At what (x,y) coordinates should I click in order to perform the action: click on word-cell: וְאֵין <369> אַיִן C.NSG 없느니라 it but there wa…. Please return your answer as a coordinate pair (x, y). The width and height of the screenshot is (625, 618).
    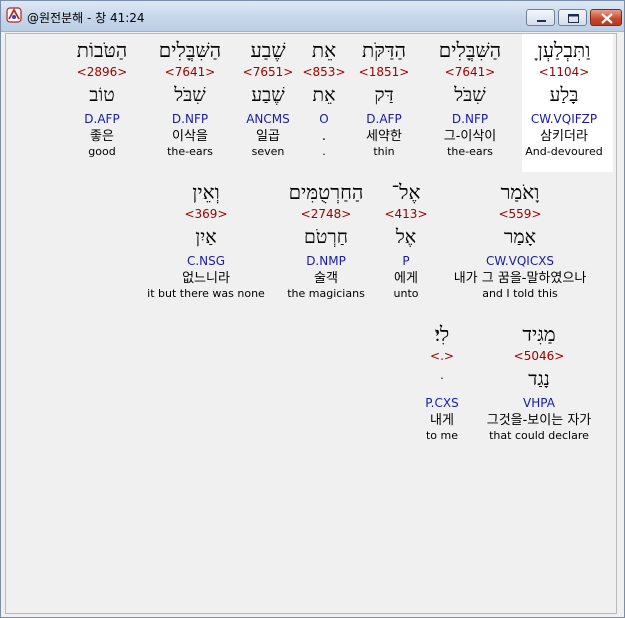
    Looking at the image, I should click on (206, 240).